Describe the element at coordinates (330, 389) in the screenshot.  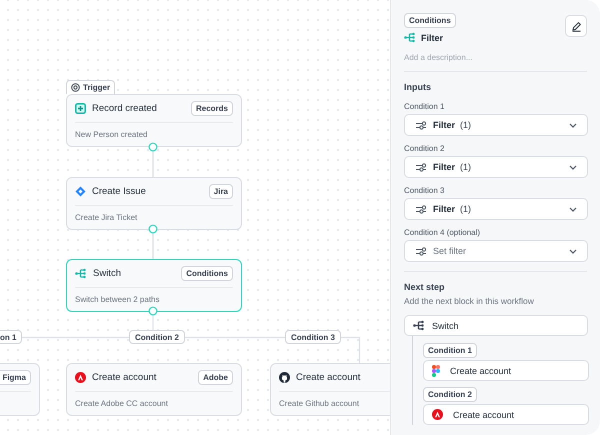
I see `node-card: Create account Create Github account` at that location.